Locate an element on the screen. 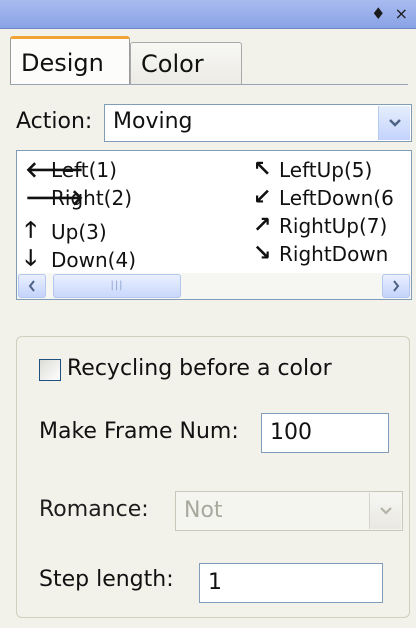 Image resolution: width=416 pixels, height=628 pixels. frame-num-input: 100 is located at coordinates (325, 433).